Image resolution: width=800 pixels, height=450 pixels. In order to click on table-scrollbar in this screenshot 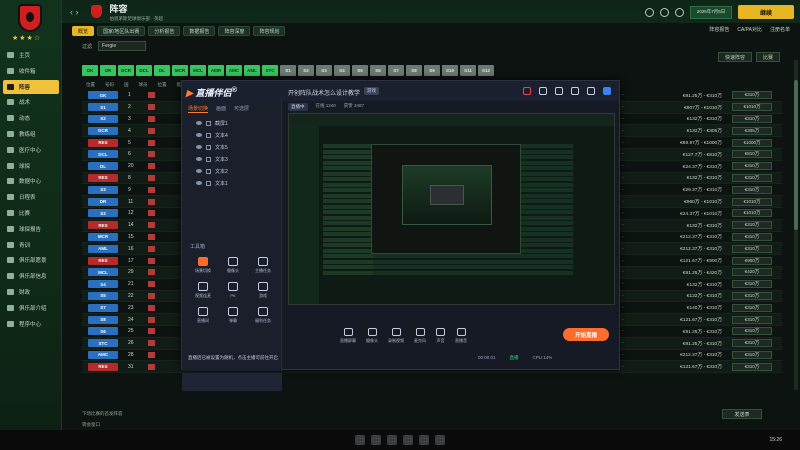, I will do `click(796, 225)`.